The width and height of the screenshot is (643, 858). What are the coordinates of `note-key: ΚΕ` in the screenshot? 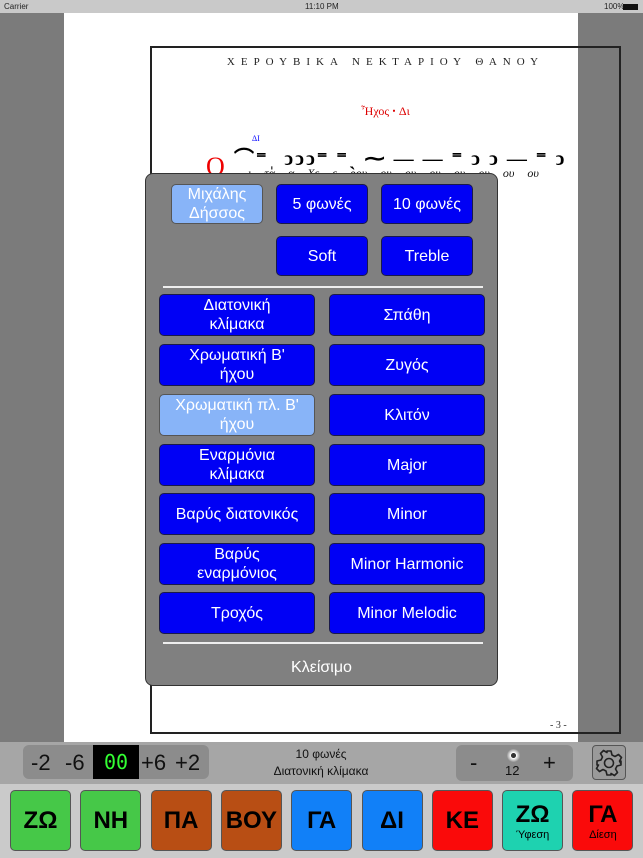 It's located at (462, 820).